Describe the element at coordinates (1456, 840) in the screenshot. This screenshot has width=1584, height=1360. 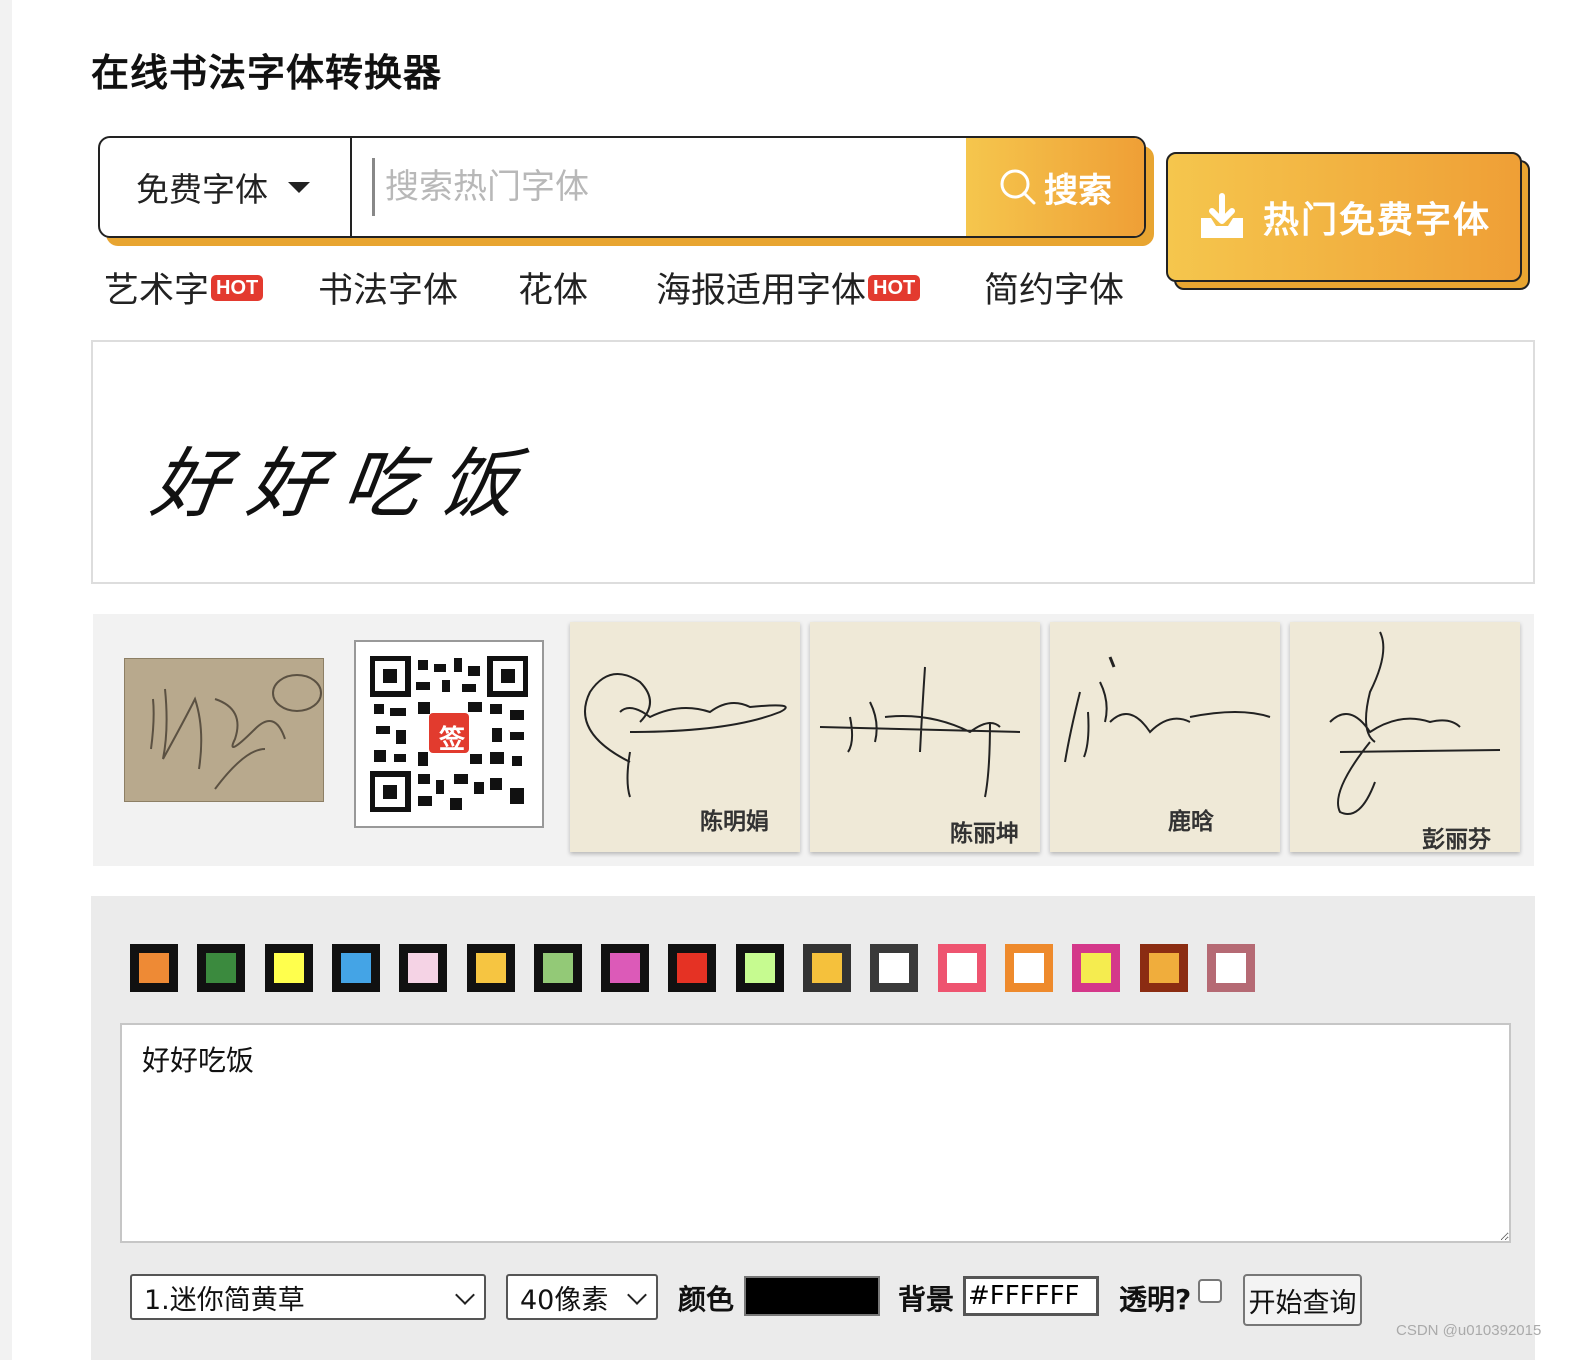
I see `signature-name: 彭丽芬` at that location.